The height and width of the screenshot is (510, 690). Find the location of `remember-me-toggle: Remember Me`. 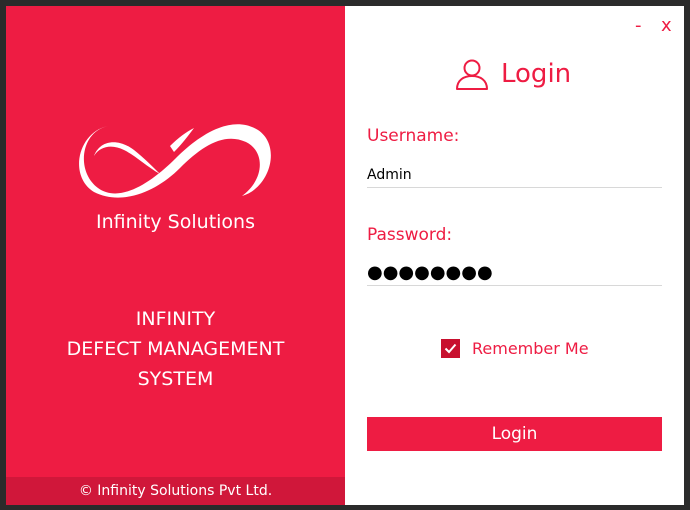

remember-me-toggle: Remember Me is located at coordinates (515, 348).